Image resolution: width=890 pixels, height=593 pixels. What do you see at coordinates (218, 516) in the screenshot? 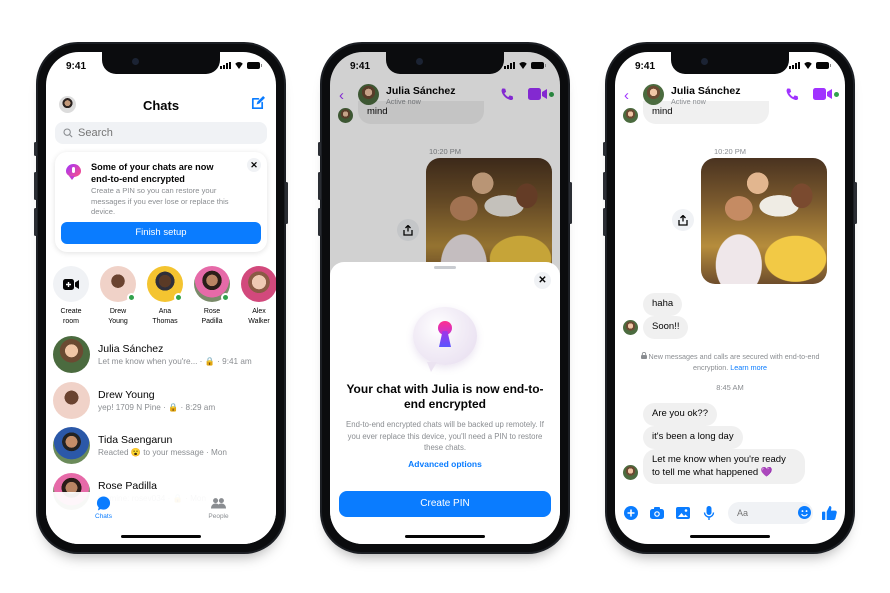
I see `tab-label: People` at bounding box center [218, 516].